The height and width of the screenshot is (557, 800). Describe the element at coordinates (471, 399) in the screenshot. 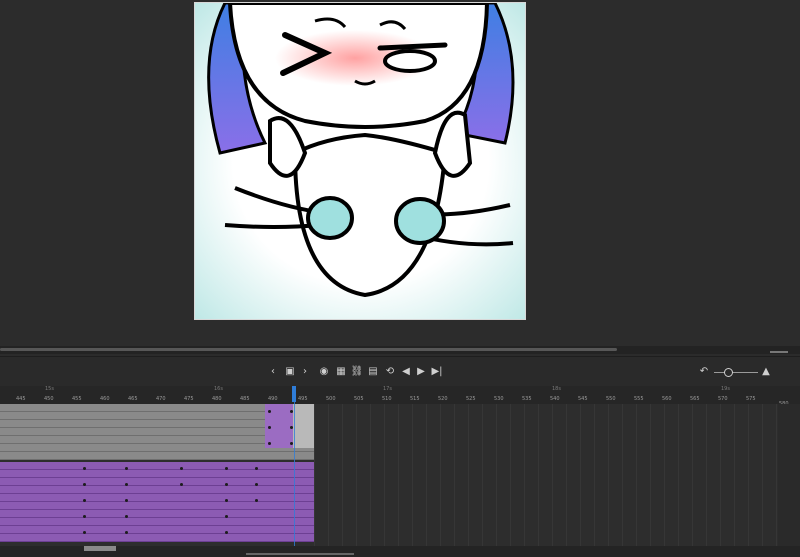

I see `ruler-label: 525` at that location.